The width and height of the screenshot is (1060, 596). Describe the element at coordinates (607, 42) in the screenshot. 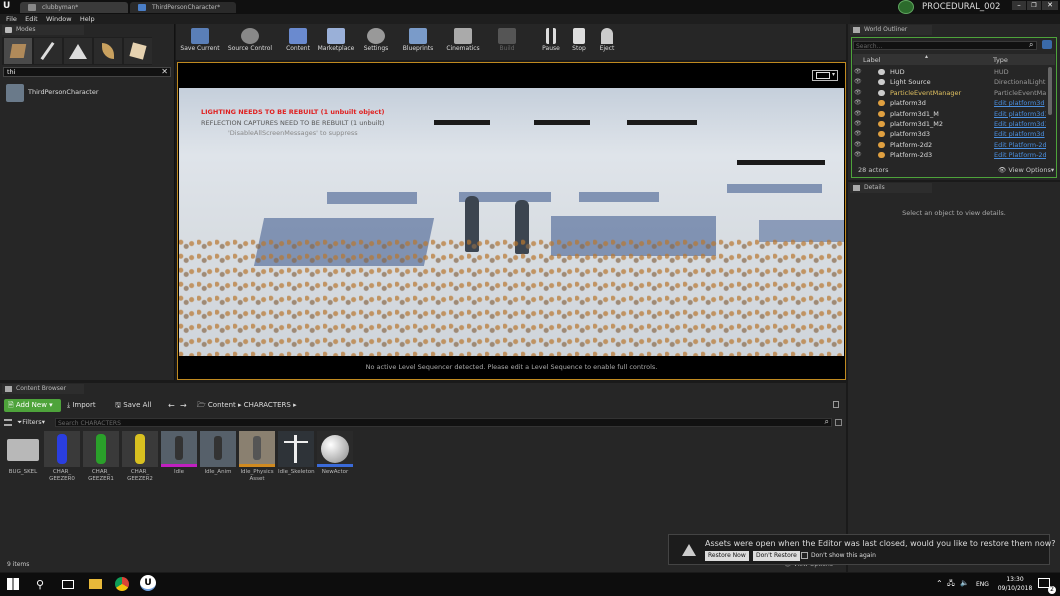

I see `eject-button: Eject` at that location.